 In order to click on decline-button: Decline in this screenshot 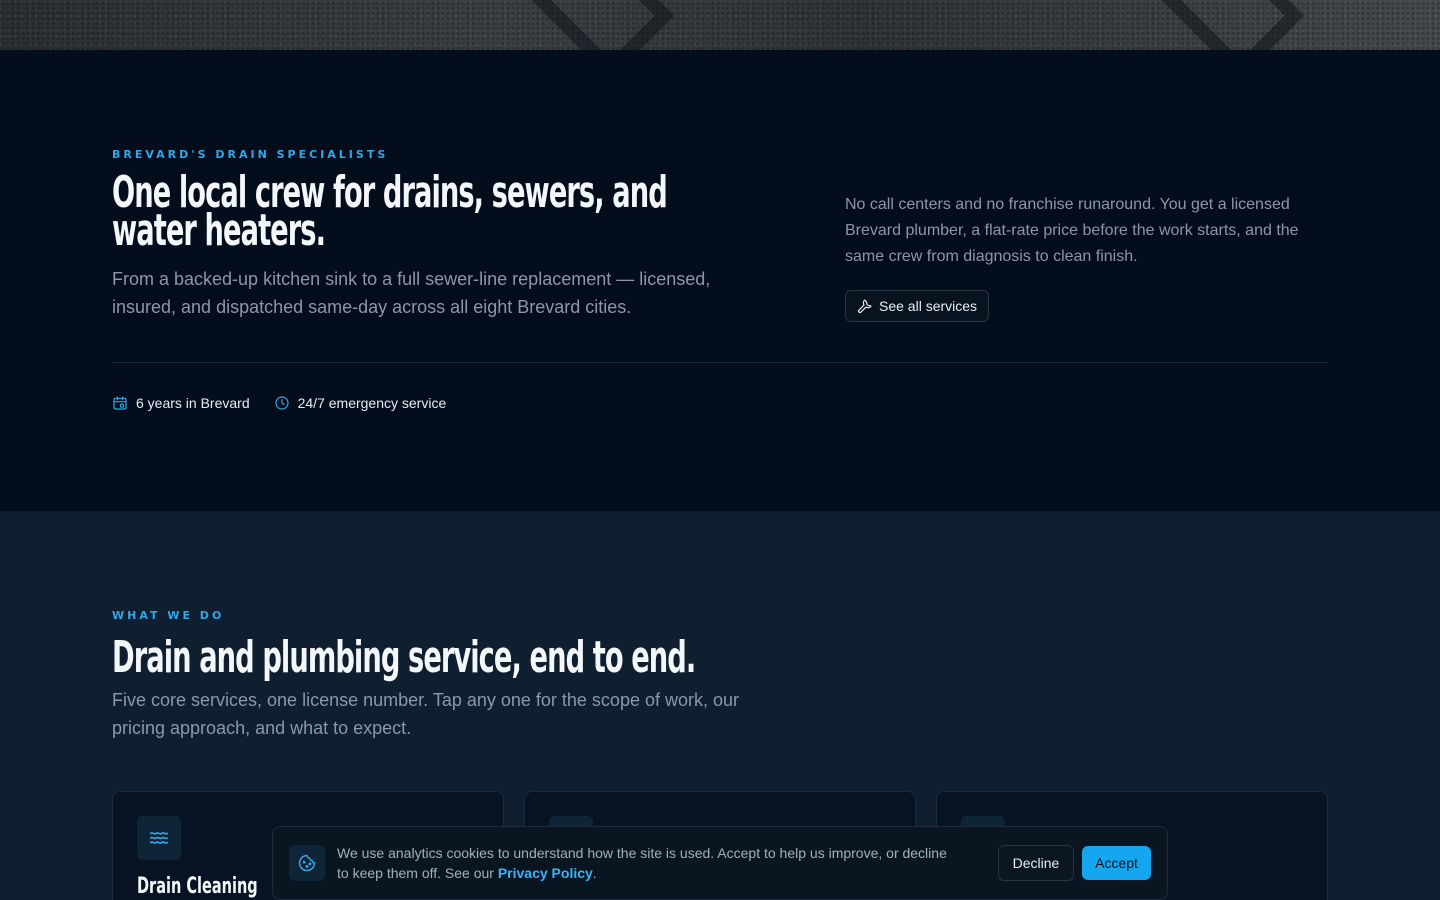, I will do `click(1036, 863)`.